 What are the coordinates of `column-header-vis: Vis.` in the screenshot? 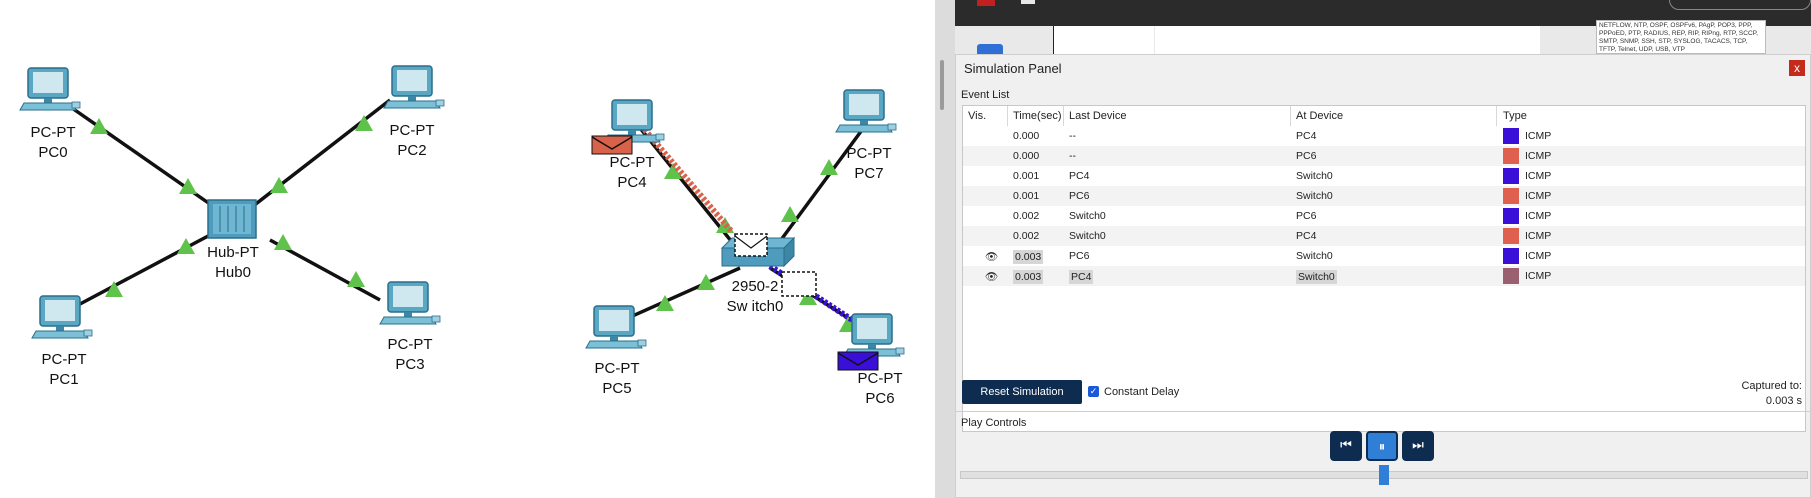 It's located at (977, 116).